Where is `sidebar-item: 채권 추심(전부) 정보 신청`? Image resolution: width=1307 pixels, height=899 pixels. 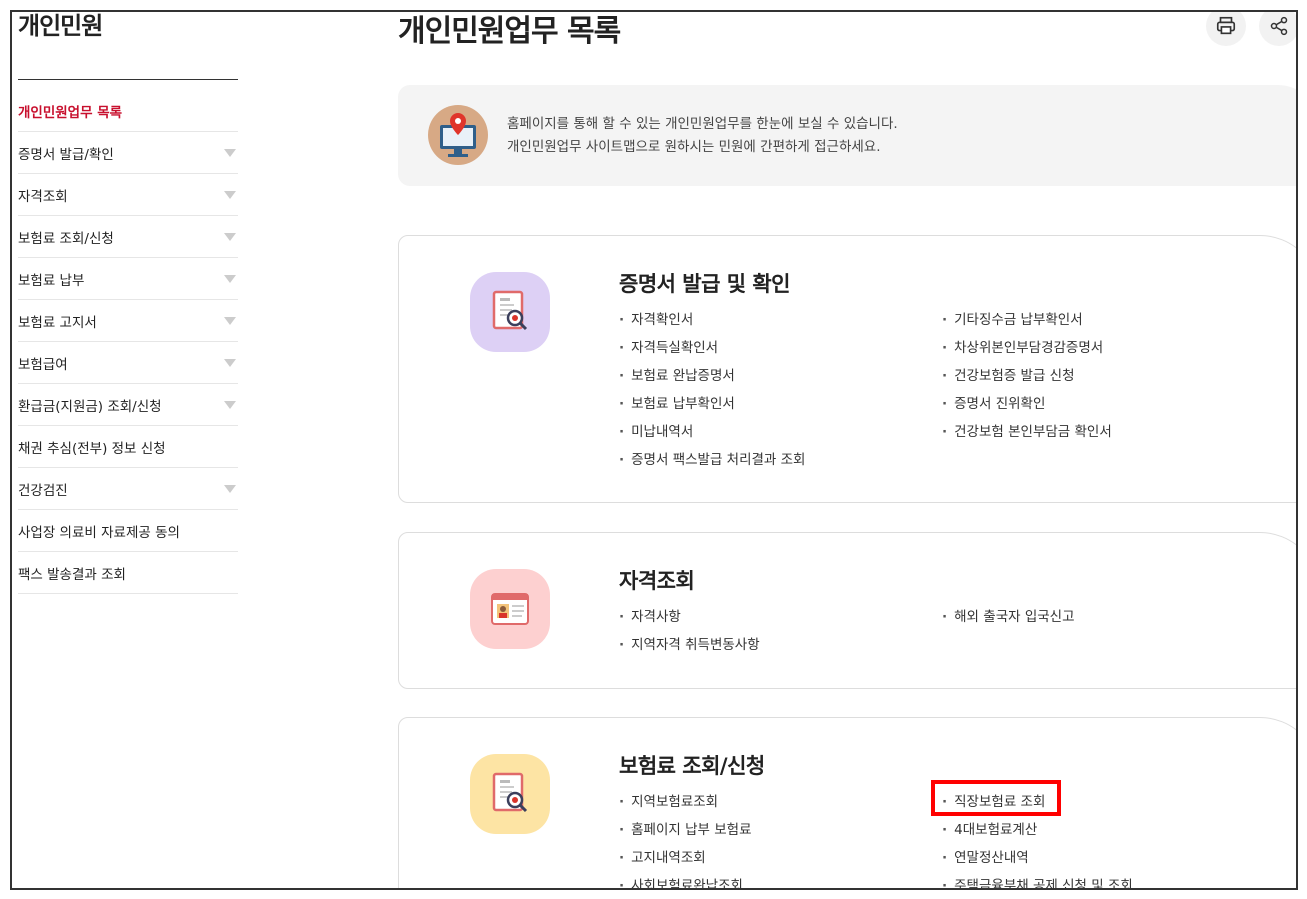 sidebar-item: 채권 추심(전부) 정보 신청 is located at coordinates (128, 447).